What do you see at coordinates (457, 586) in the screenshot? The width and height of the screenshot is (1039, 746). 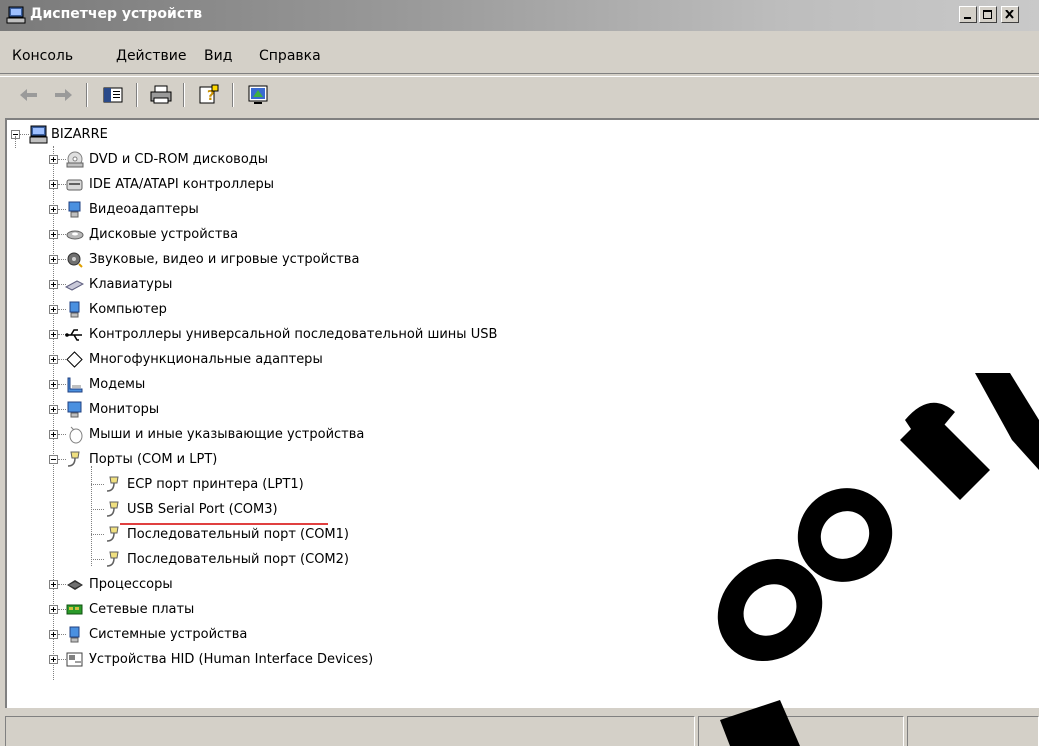 I see `tree-category: Процессоры` at bounding box center [457, 586].